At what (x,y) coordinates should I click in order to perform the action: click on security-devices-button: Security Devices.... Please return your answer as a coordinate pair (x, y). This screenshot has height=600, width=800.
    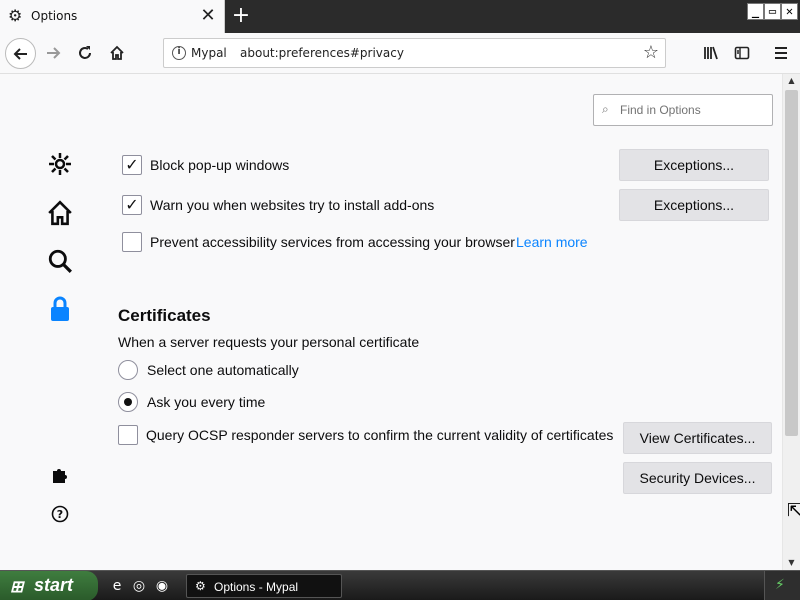
    Looking at the image, I should click on (697, 478).